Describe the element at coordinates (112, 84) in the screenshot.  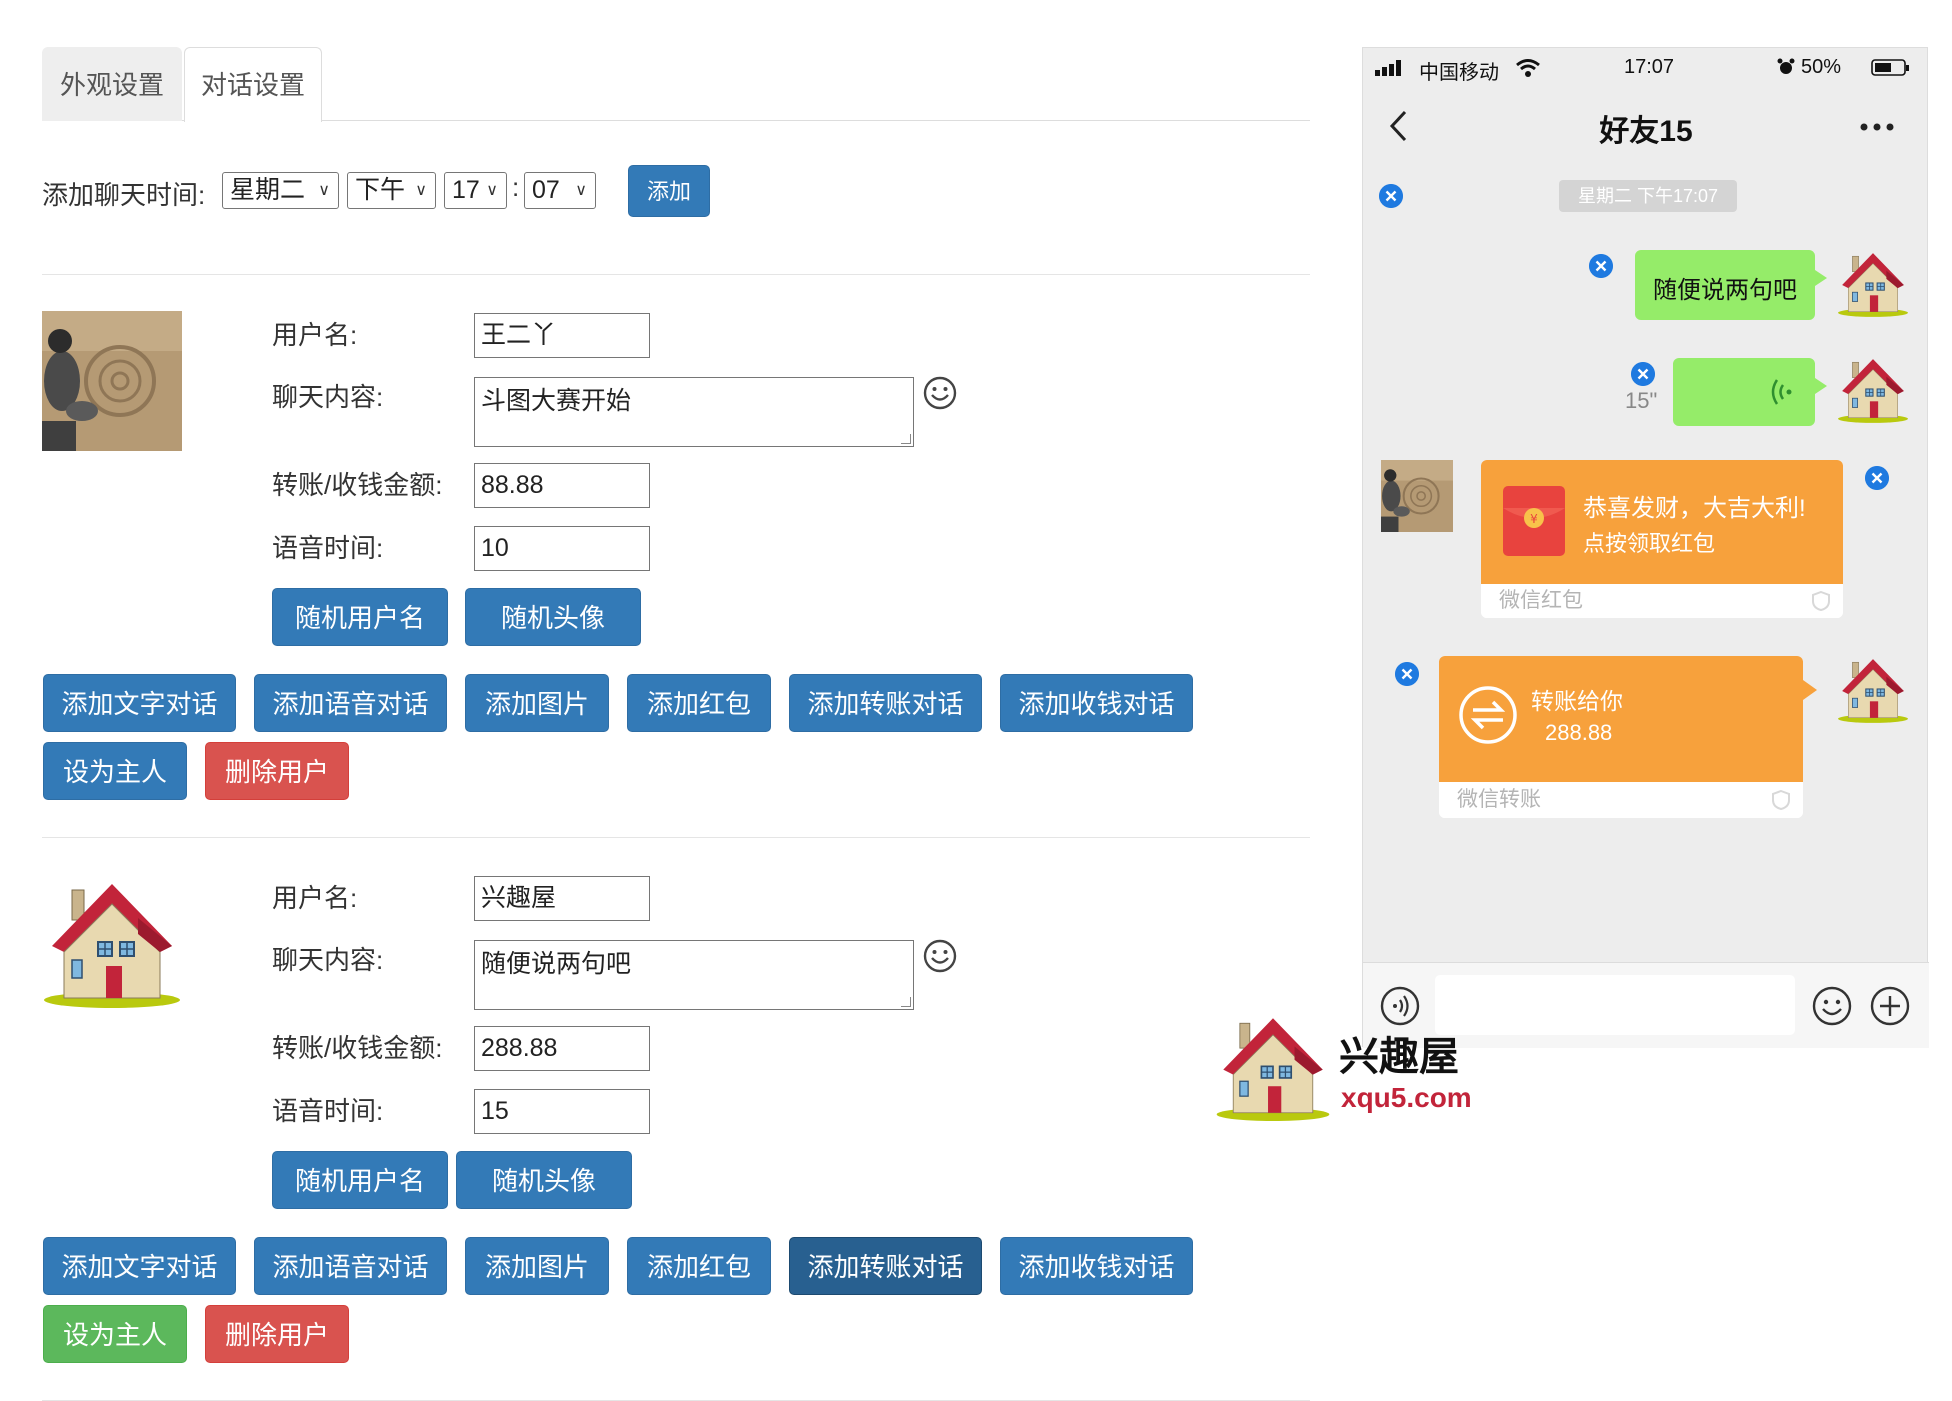
I see `tab-appearance: 外观设置` at that location.